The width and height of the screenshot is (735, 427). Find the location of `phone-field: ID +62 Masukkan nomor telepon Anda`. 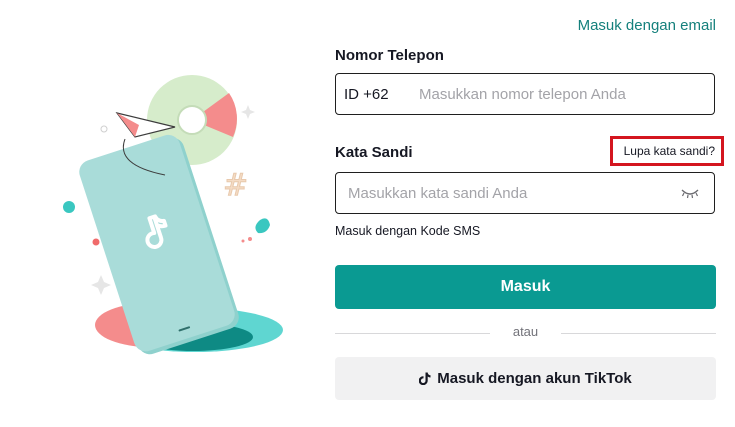

phone-field: ID +62 Masukkan nomor telepon Anda is located at coordinates (525, 94).